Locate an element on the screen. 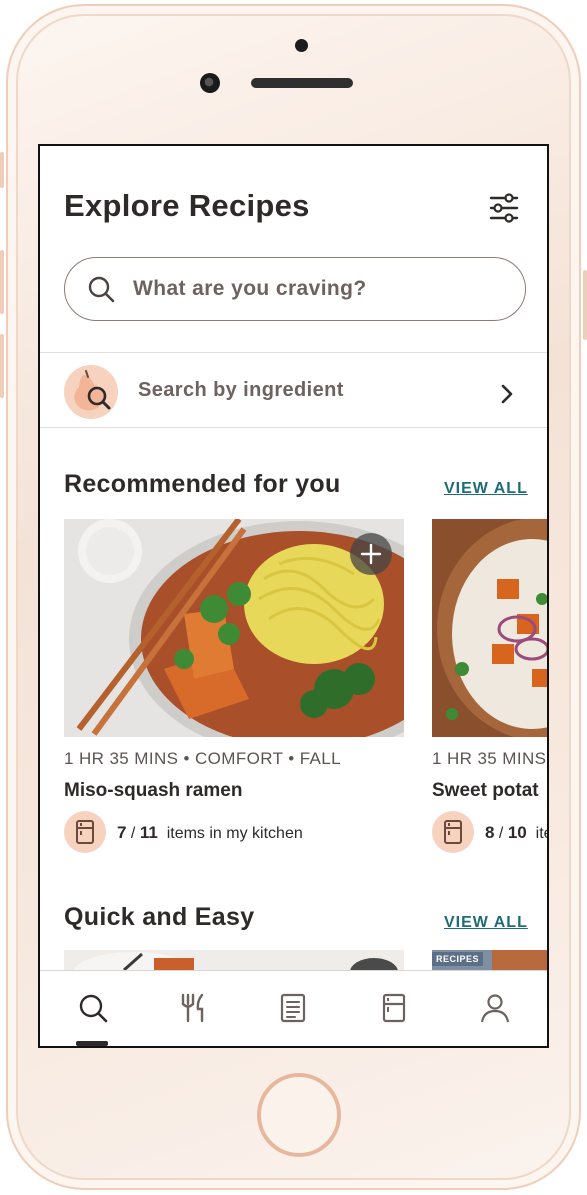 The image size is (587, 1195). nav-list-icon is located at coordinates (293, 1008).